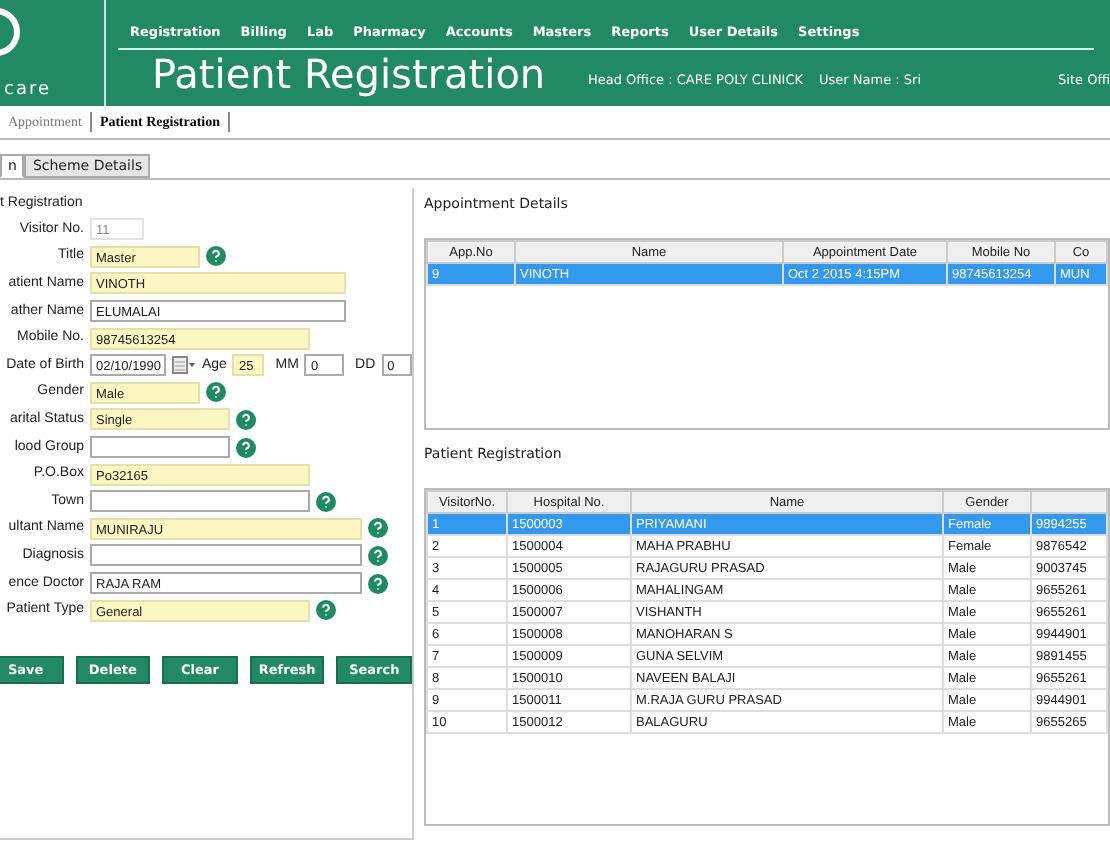 Image resolution: width=1110 pixels, height=852 pixels. Describe the element at coordinates (28, 90) in the screenshot. I see `logo-text: care` at that location.